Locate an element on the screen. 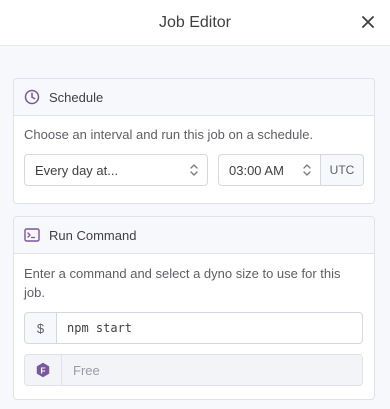  schedule-title: Schedule is located at coordinates (76, 97).